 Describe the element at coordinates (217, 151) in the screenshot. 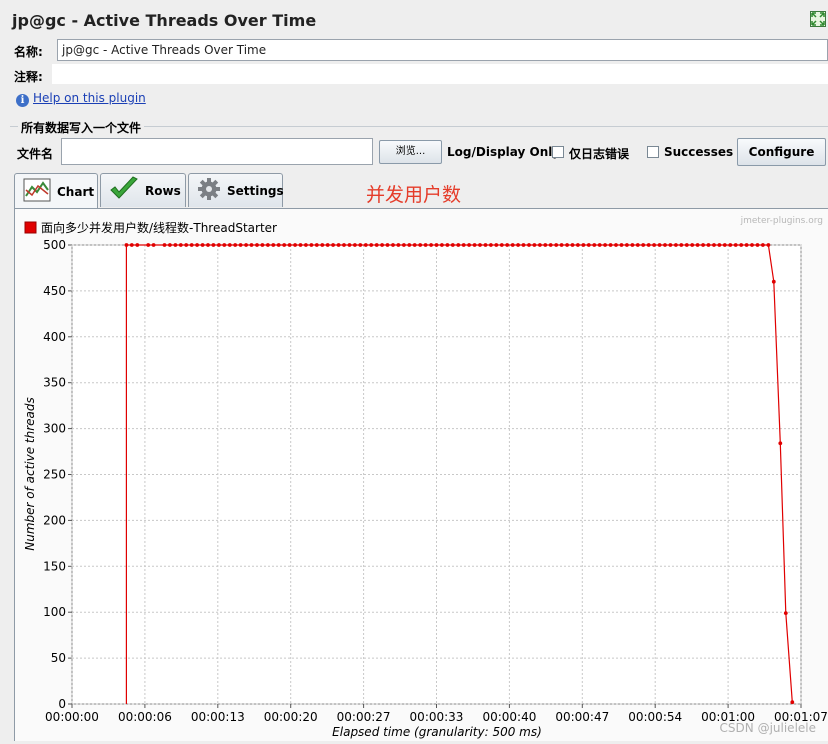

I see `filename-input` at that location.